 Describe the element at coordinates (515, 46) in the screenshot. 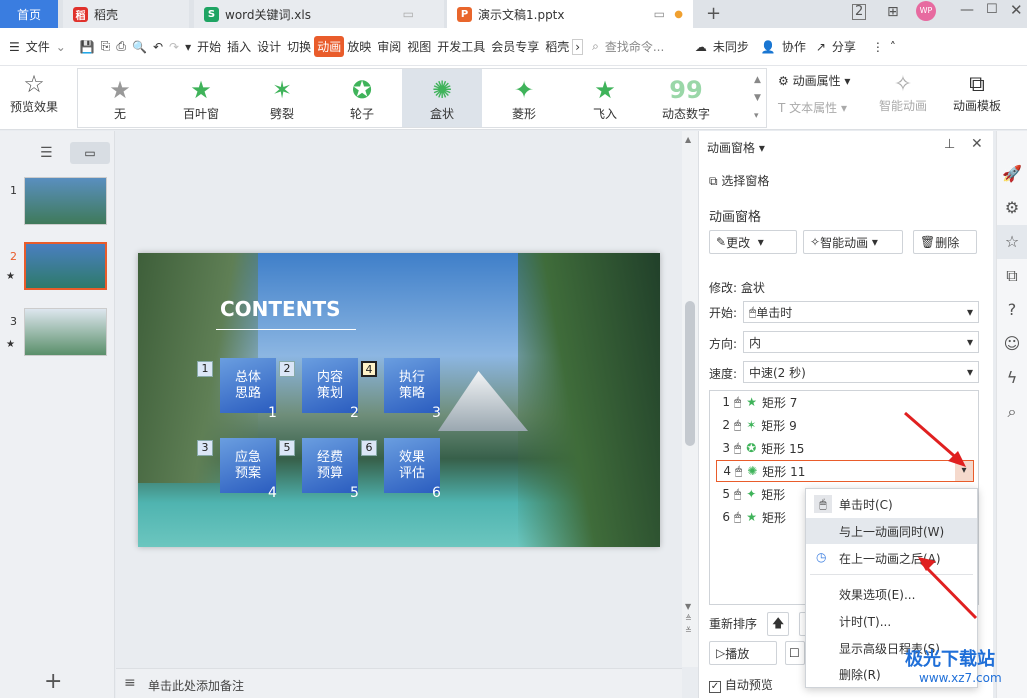

I see `menu-member: 会员专享` at that location.